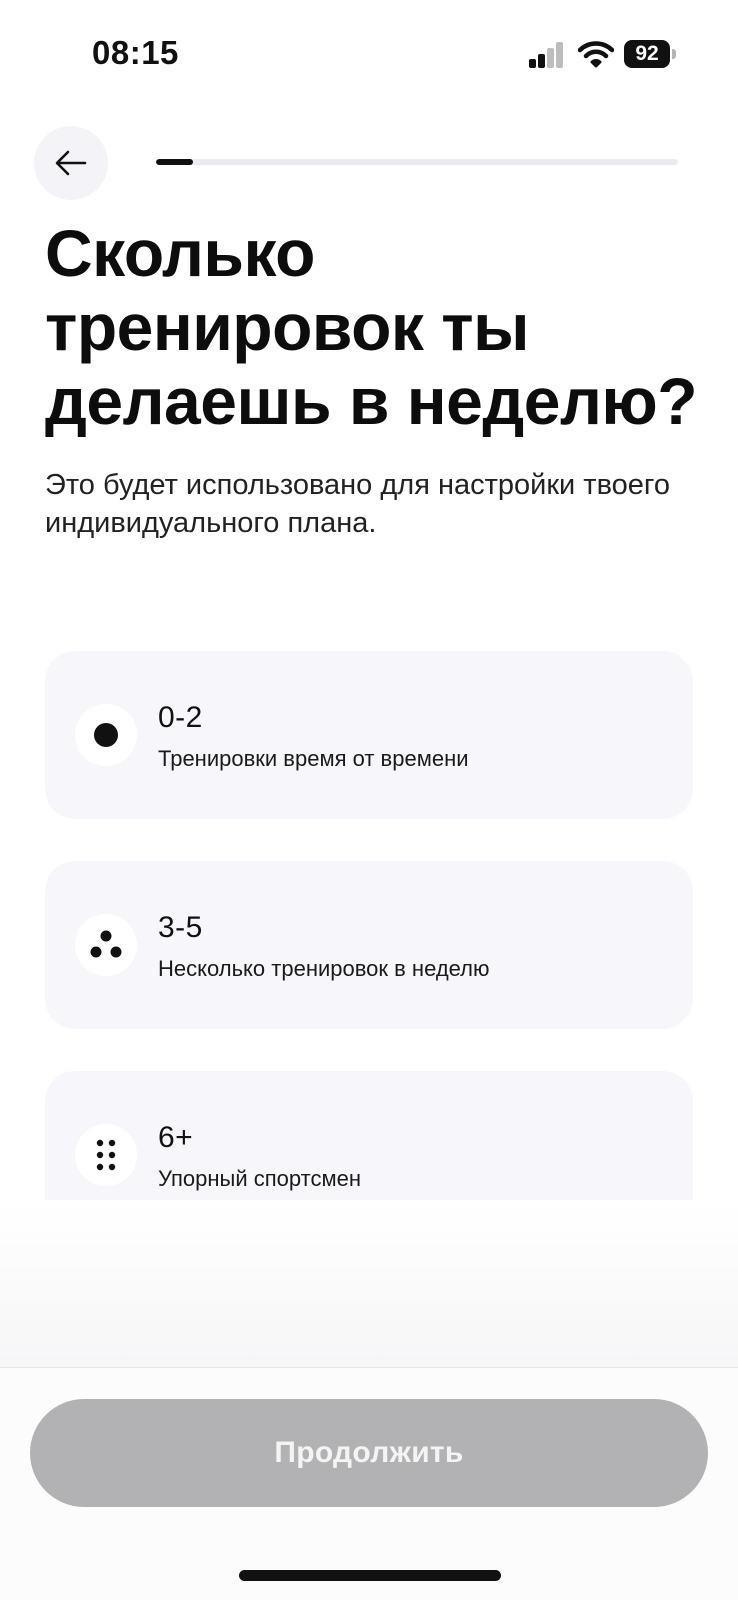  What do you see at coordinates (135, 52) in the screenshot?
I see `status-time: 08:15` at bounding box center [135, 52].